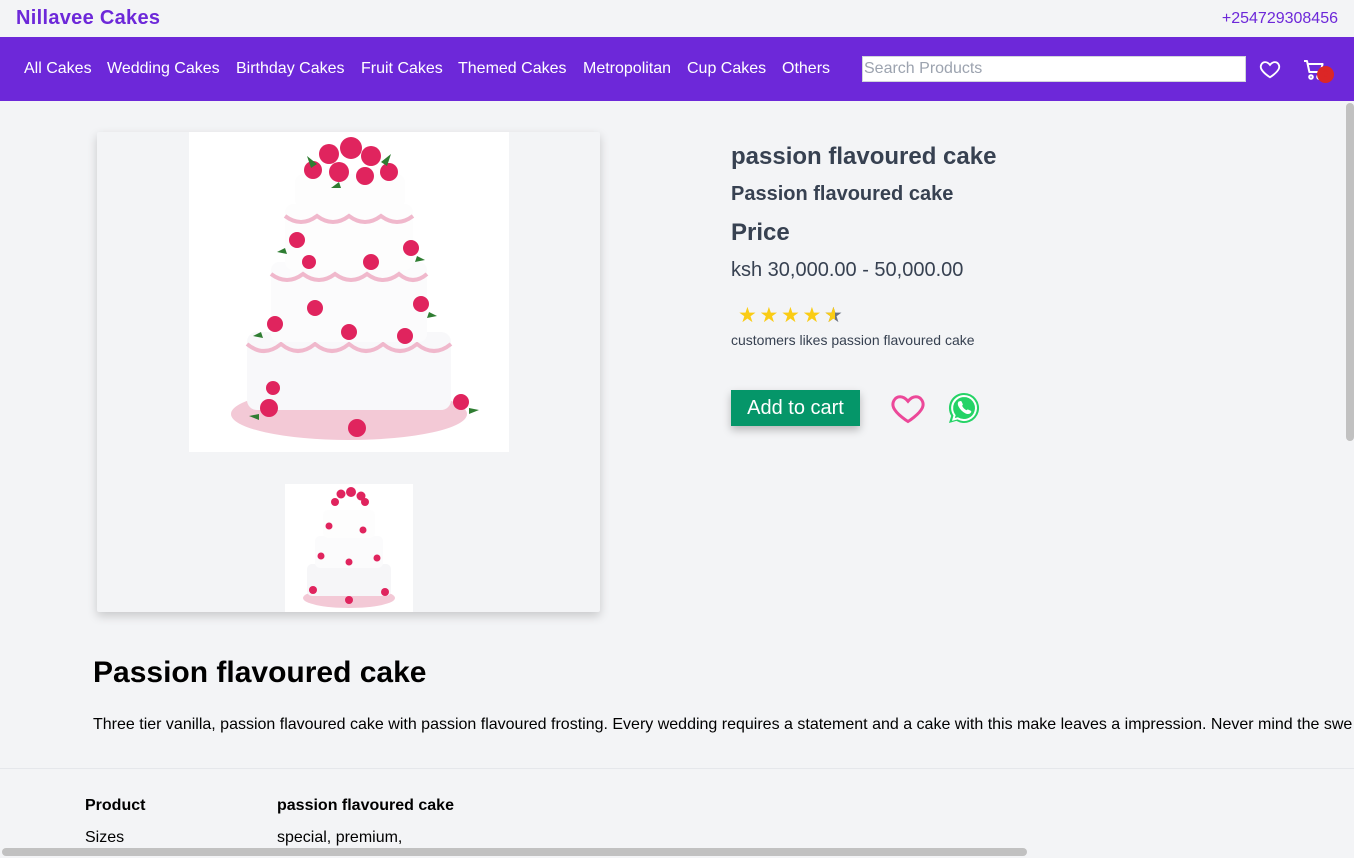  Describe the element at coordinates (964, 408) in the screenshot. I see `whatsapp-icon` at that location.